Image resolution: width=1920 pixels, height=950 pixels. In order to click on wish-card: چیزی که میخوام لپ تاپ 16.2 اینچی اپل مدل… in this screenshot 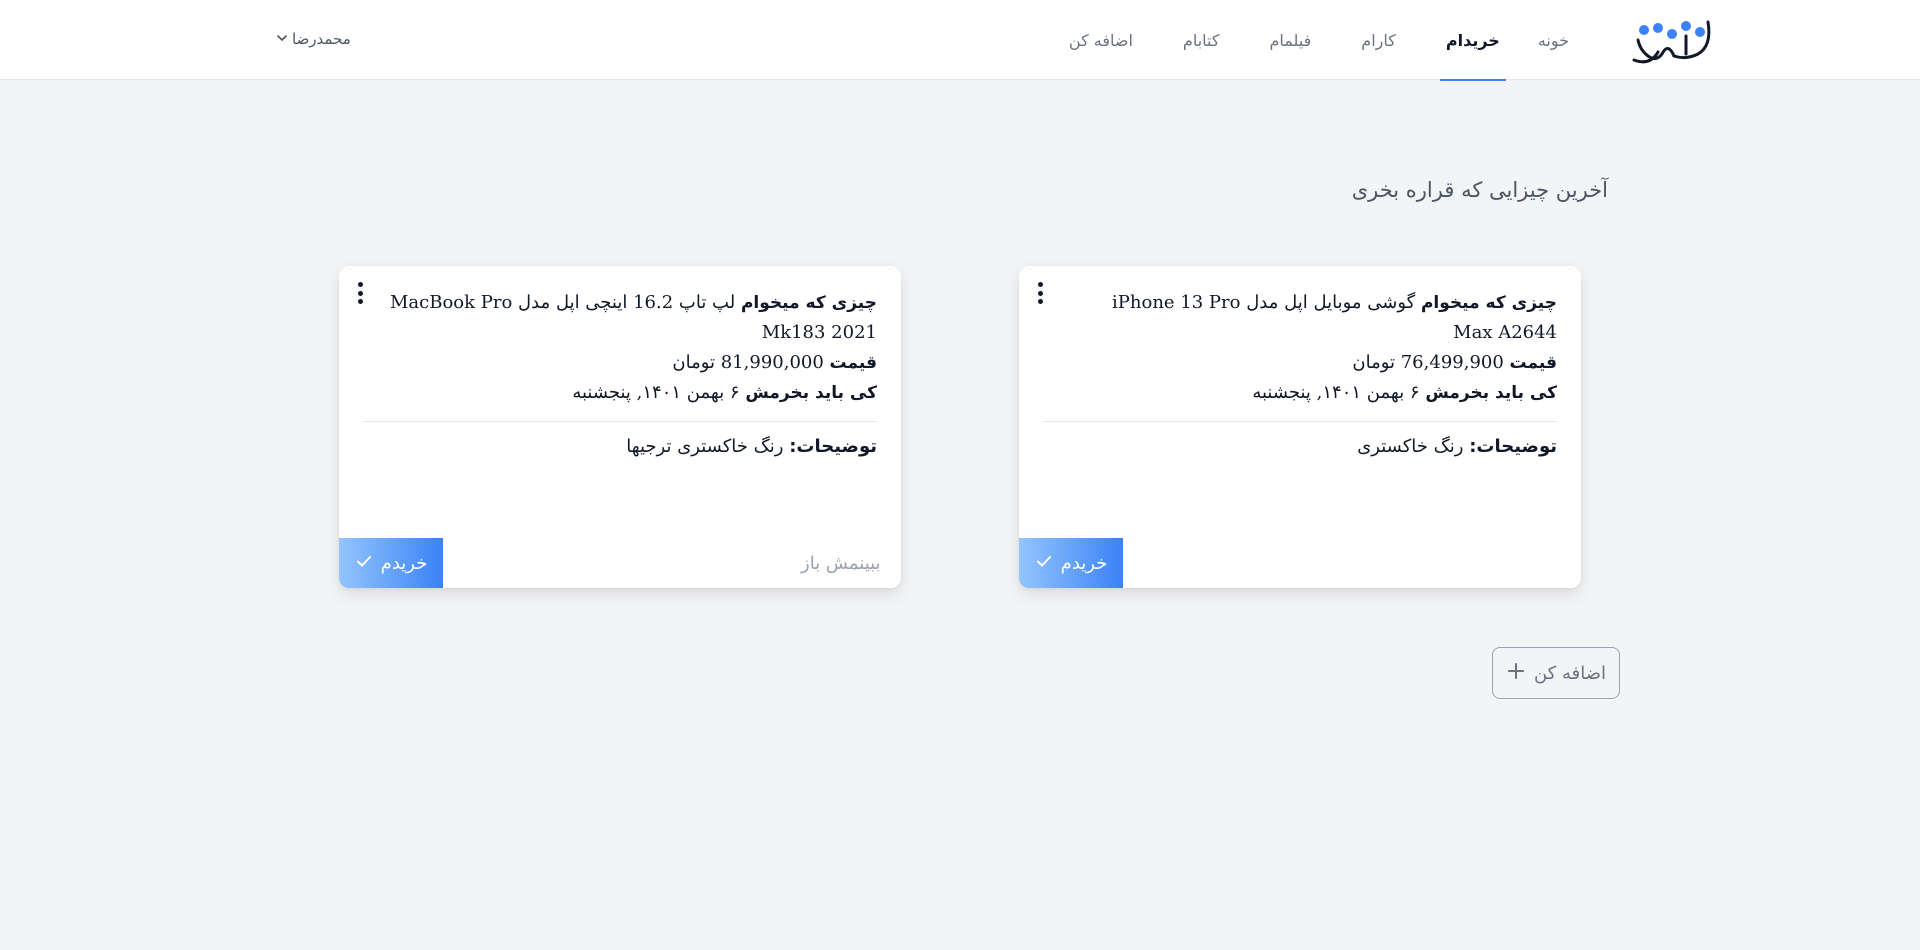, I will do `click(620, 427)`.